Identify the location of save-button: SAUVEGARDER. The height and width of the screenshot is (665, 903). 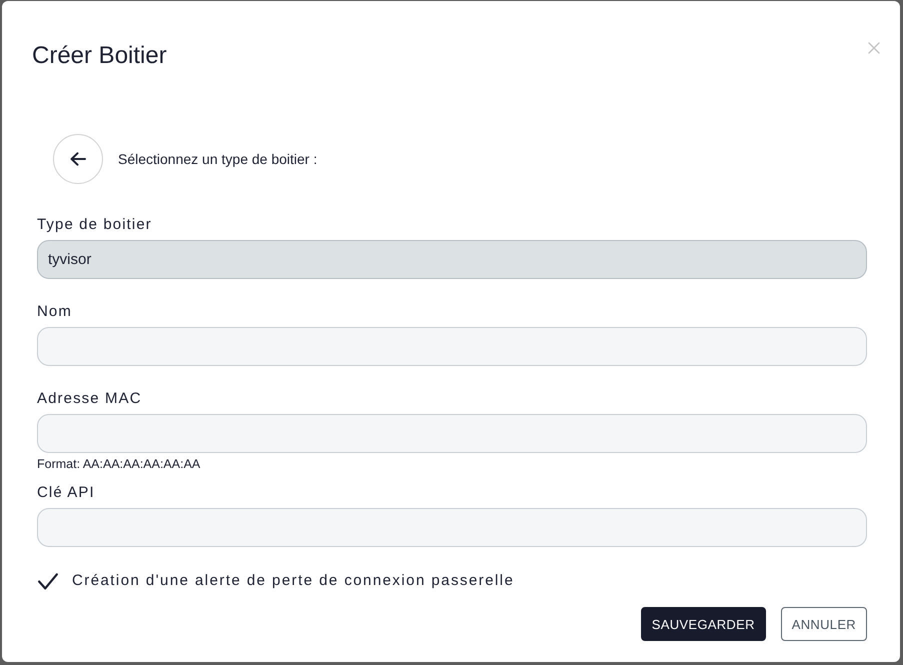
(703, 624).